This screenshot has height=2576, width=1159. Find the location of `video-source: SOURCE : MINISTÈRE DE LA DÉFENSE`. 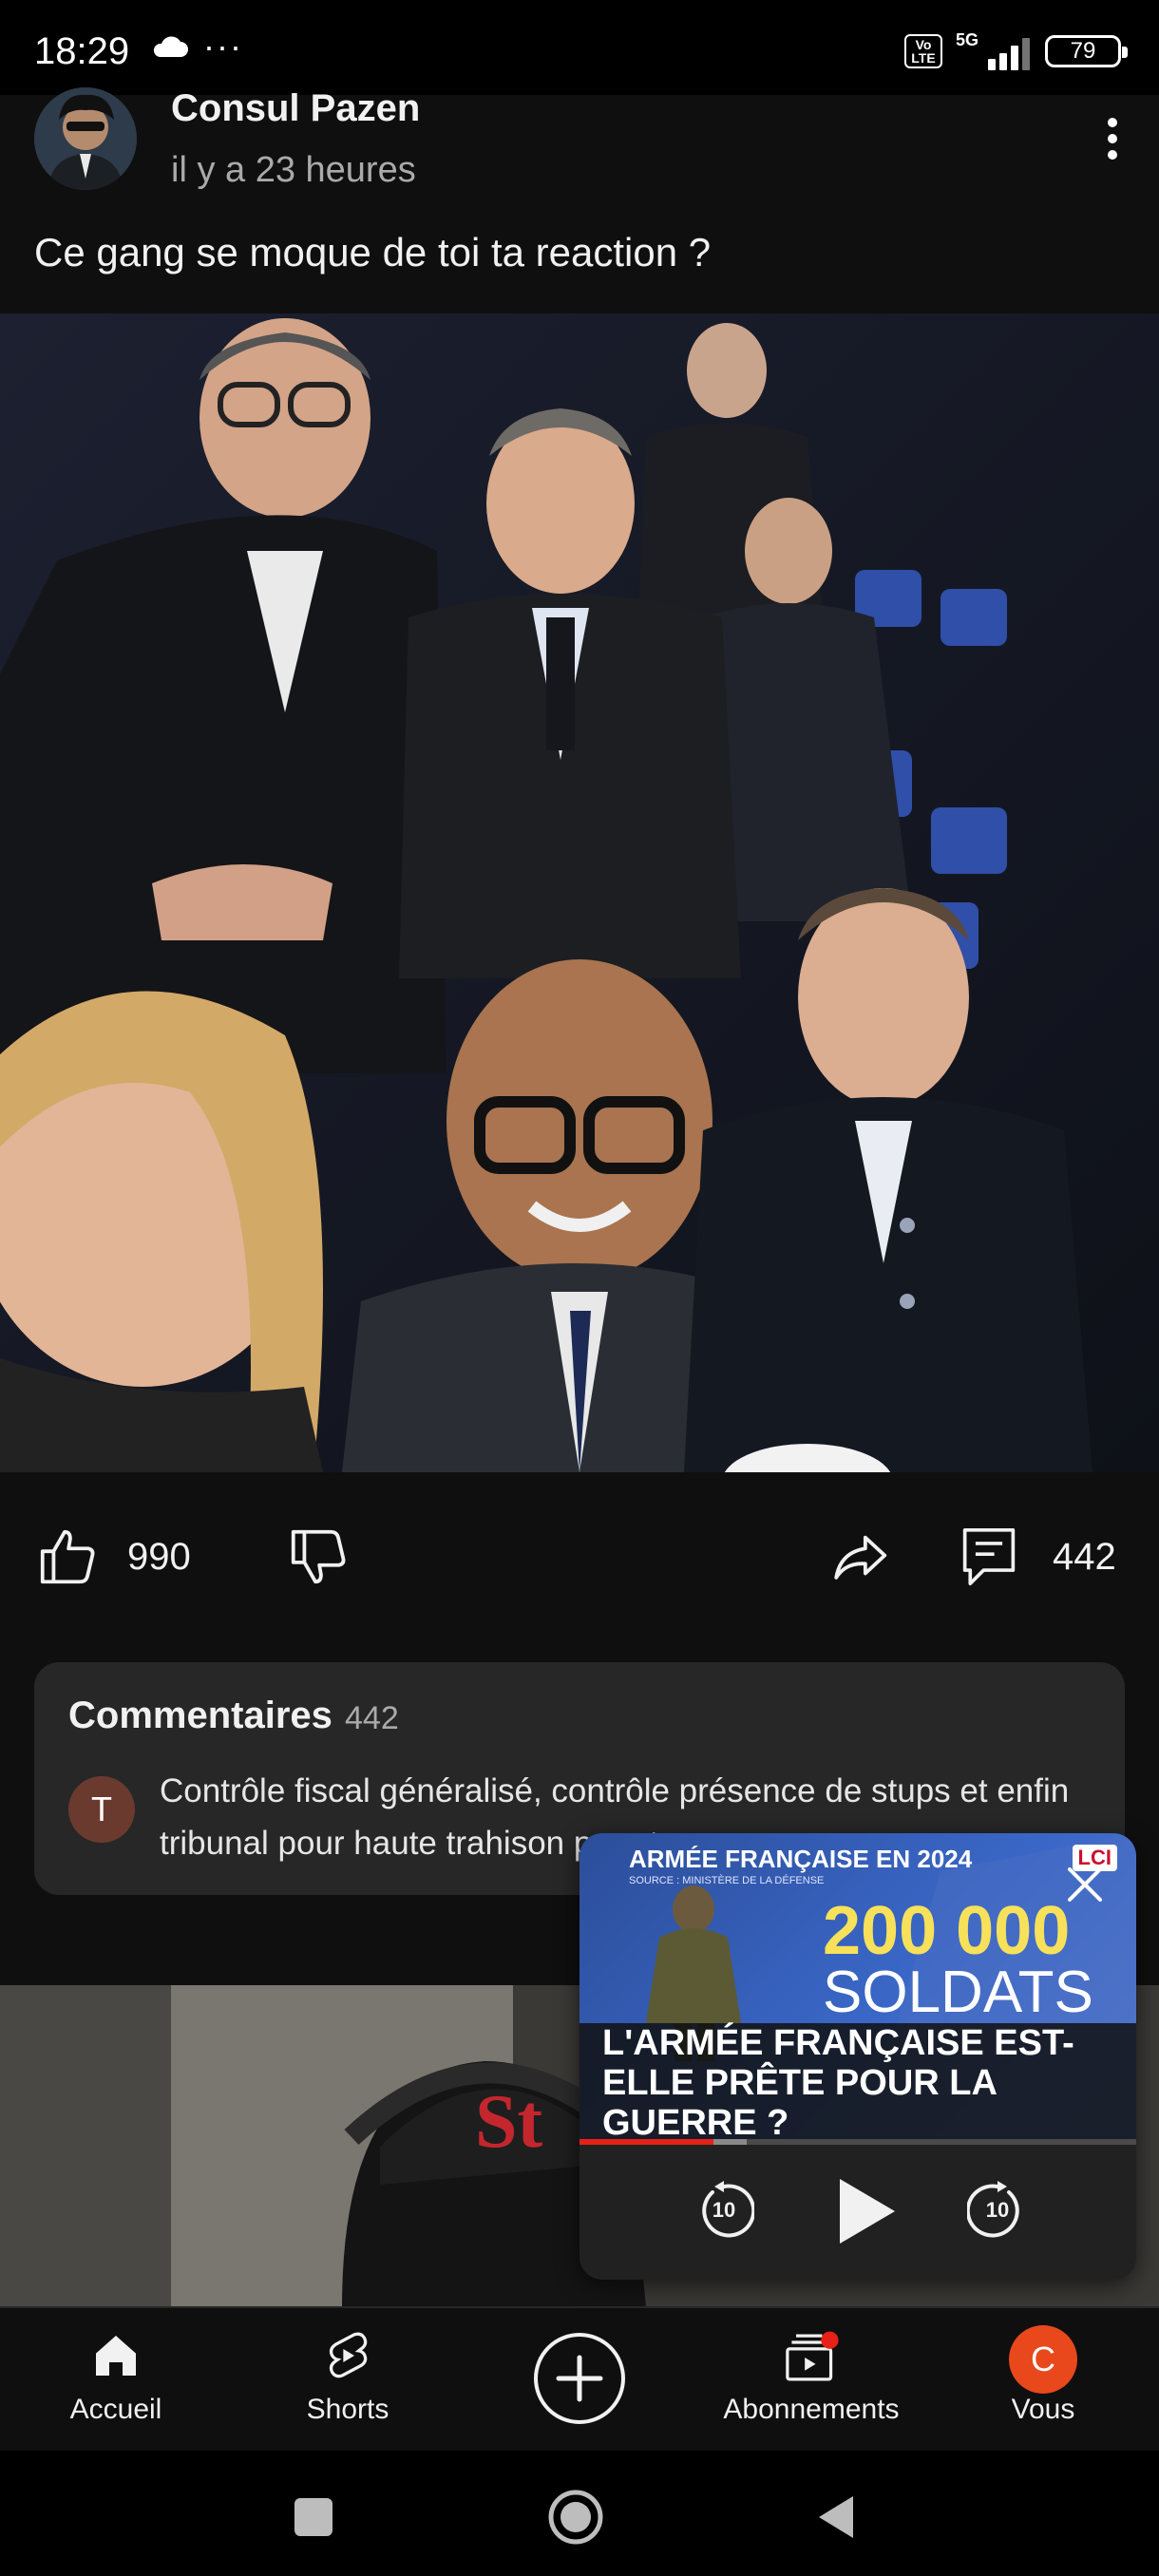

video-source: SOURCE : MINISTÈRE DE LA DÉFENSE is located at coordinates (727, 1880).